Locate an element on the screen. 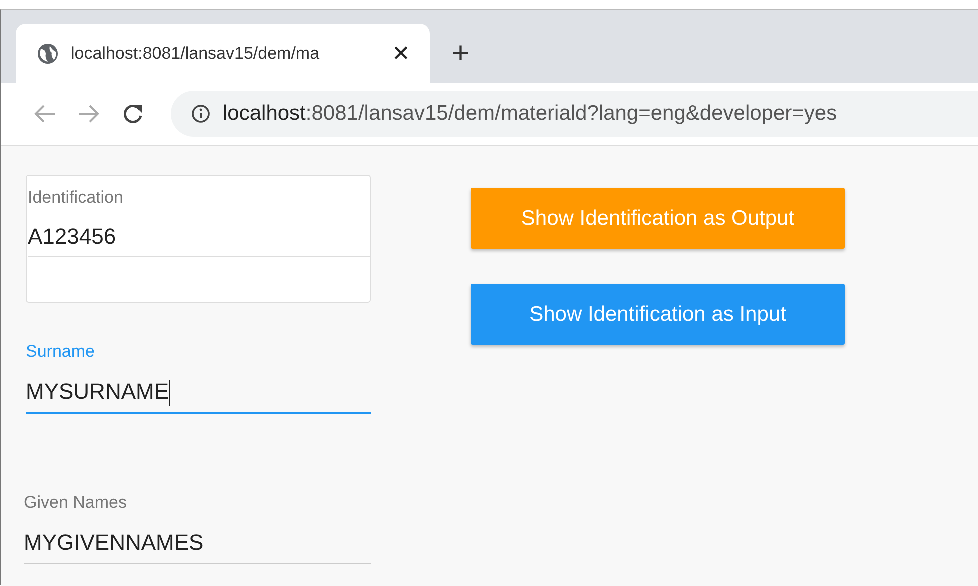 The image size is (978, 586). input-field: MYGIVENNAMES is located at coordinates (197, 543).